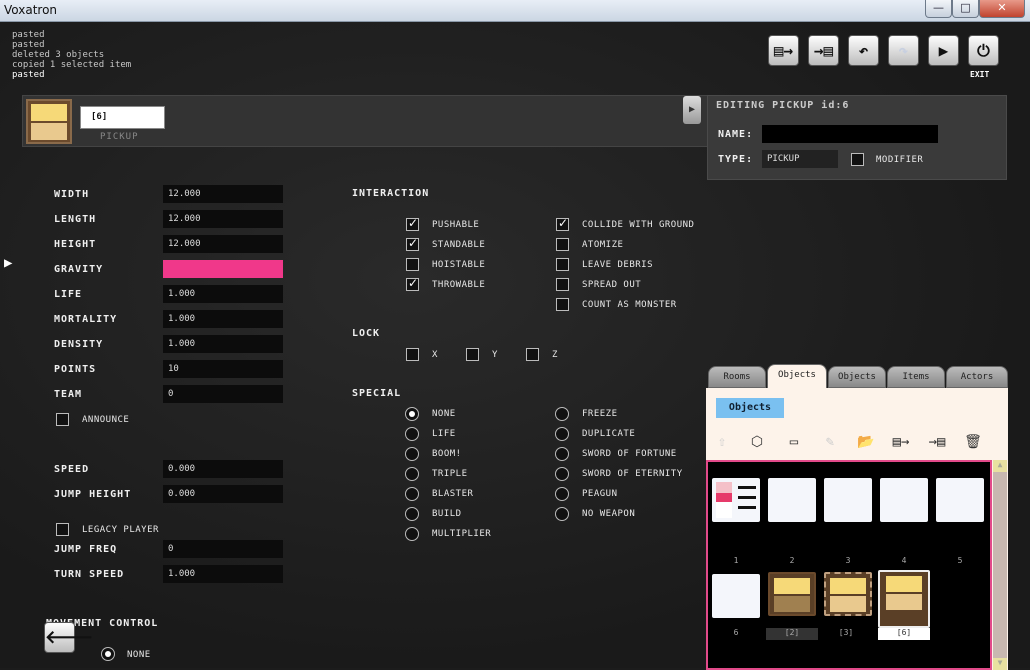 This screenshot has width=1030, height=670. What do you see at coordinates (983, 50) in the screenshot?
I see `exit-button: ⏻` at bounding box center [983, 50].